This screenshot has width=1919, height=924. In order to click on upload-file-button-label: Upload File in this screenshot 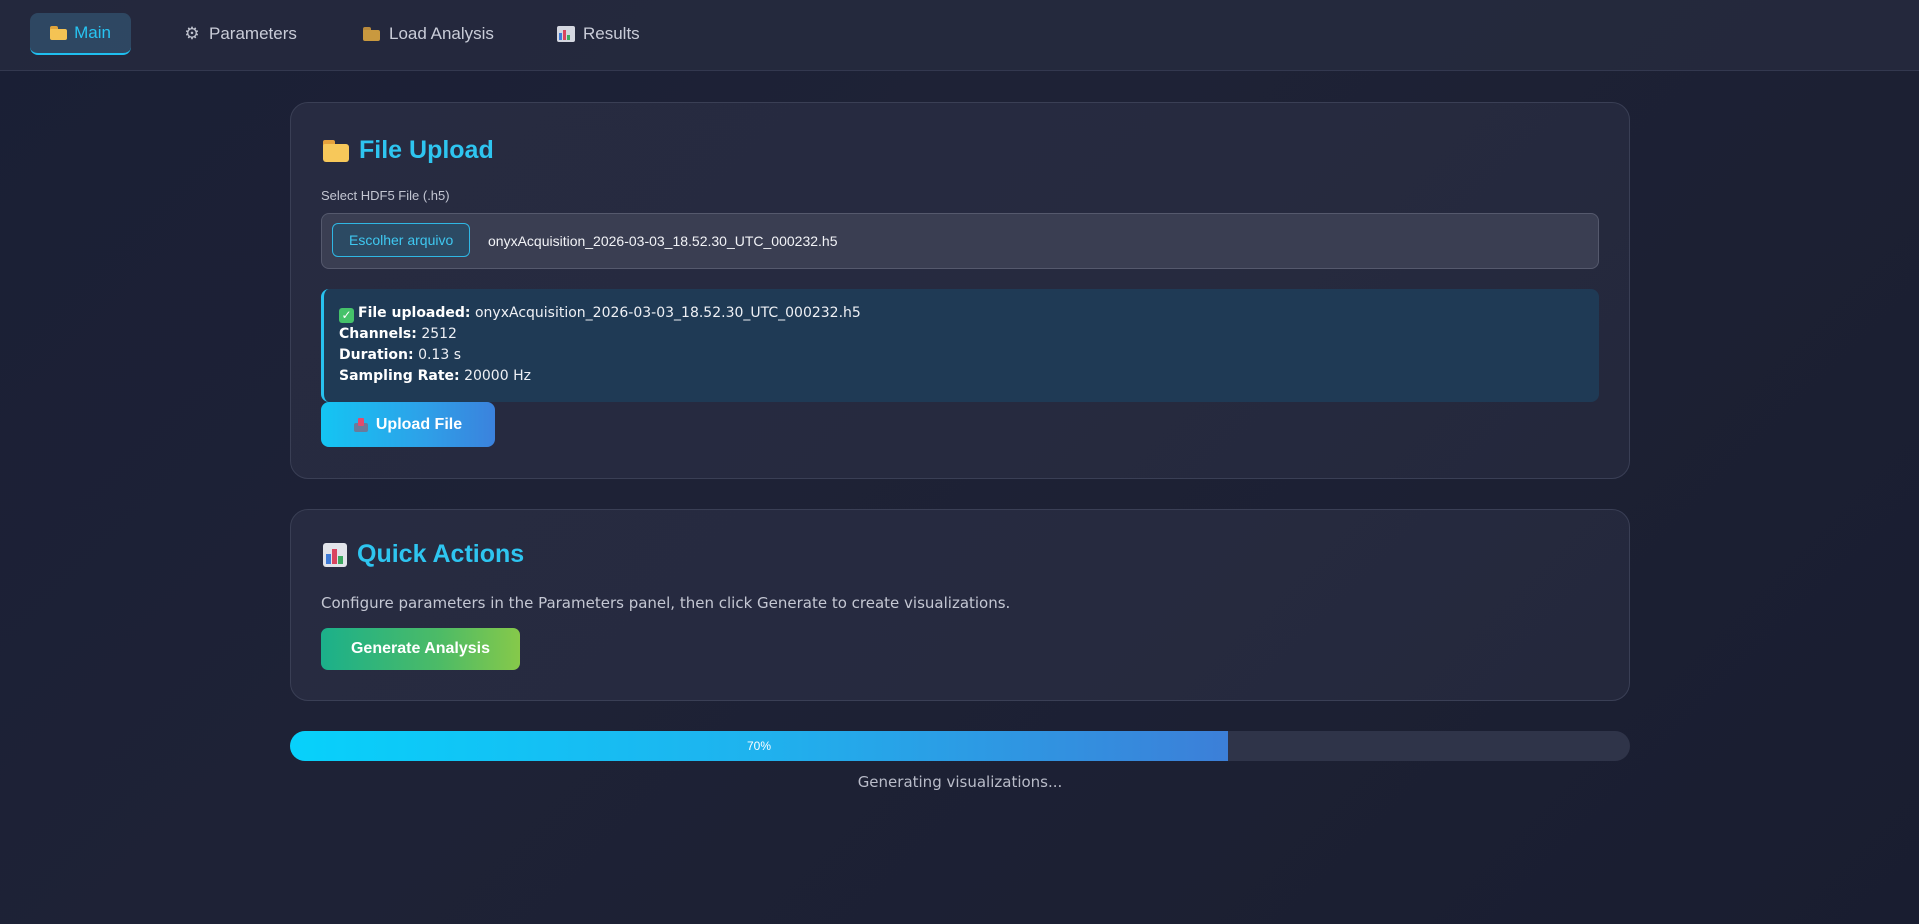, I will do `click(419, 424)`.